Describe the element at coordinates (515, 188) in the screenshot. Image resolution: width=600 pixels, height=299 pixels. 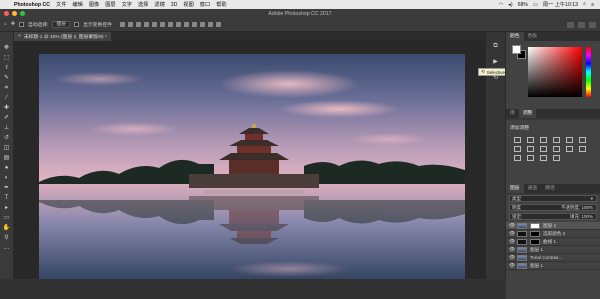
I see `tab-layers: 图层` at that location.